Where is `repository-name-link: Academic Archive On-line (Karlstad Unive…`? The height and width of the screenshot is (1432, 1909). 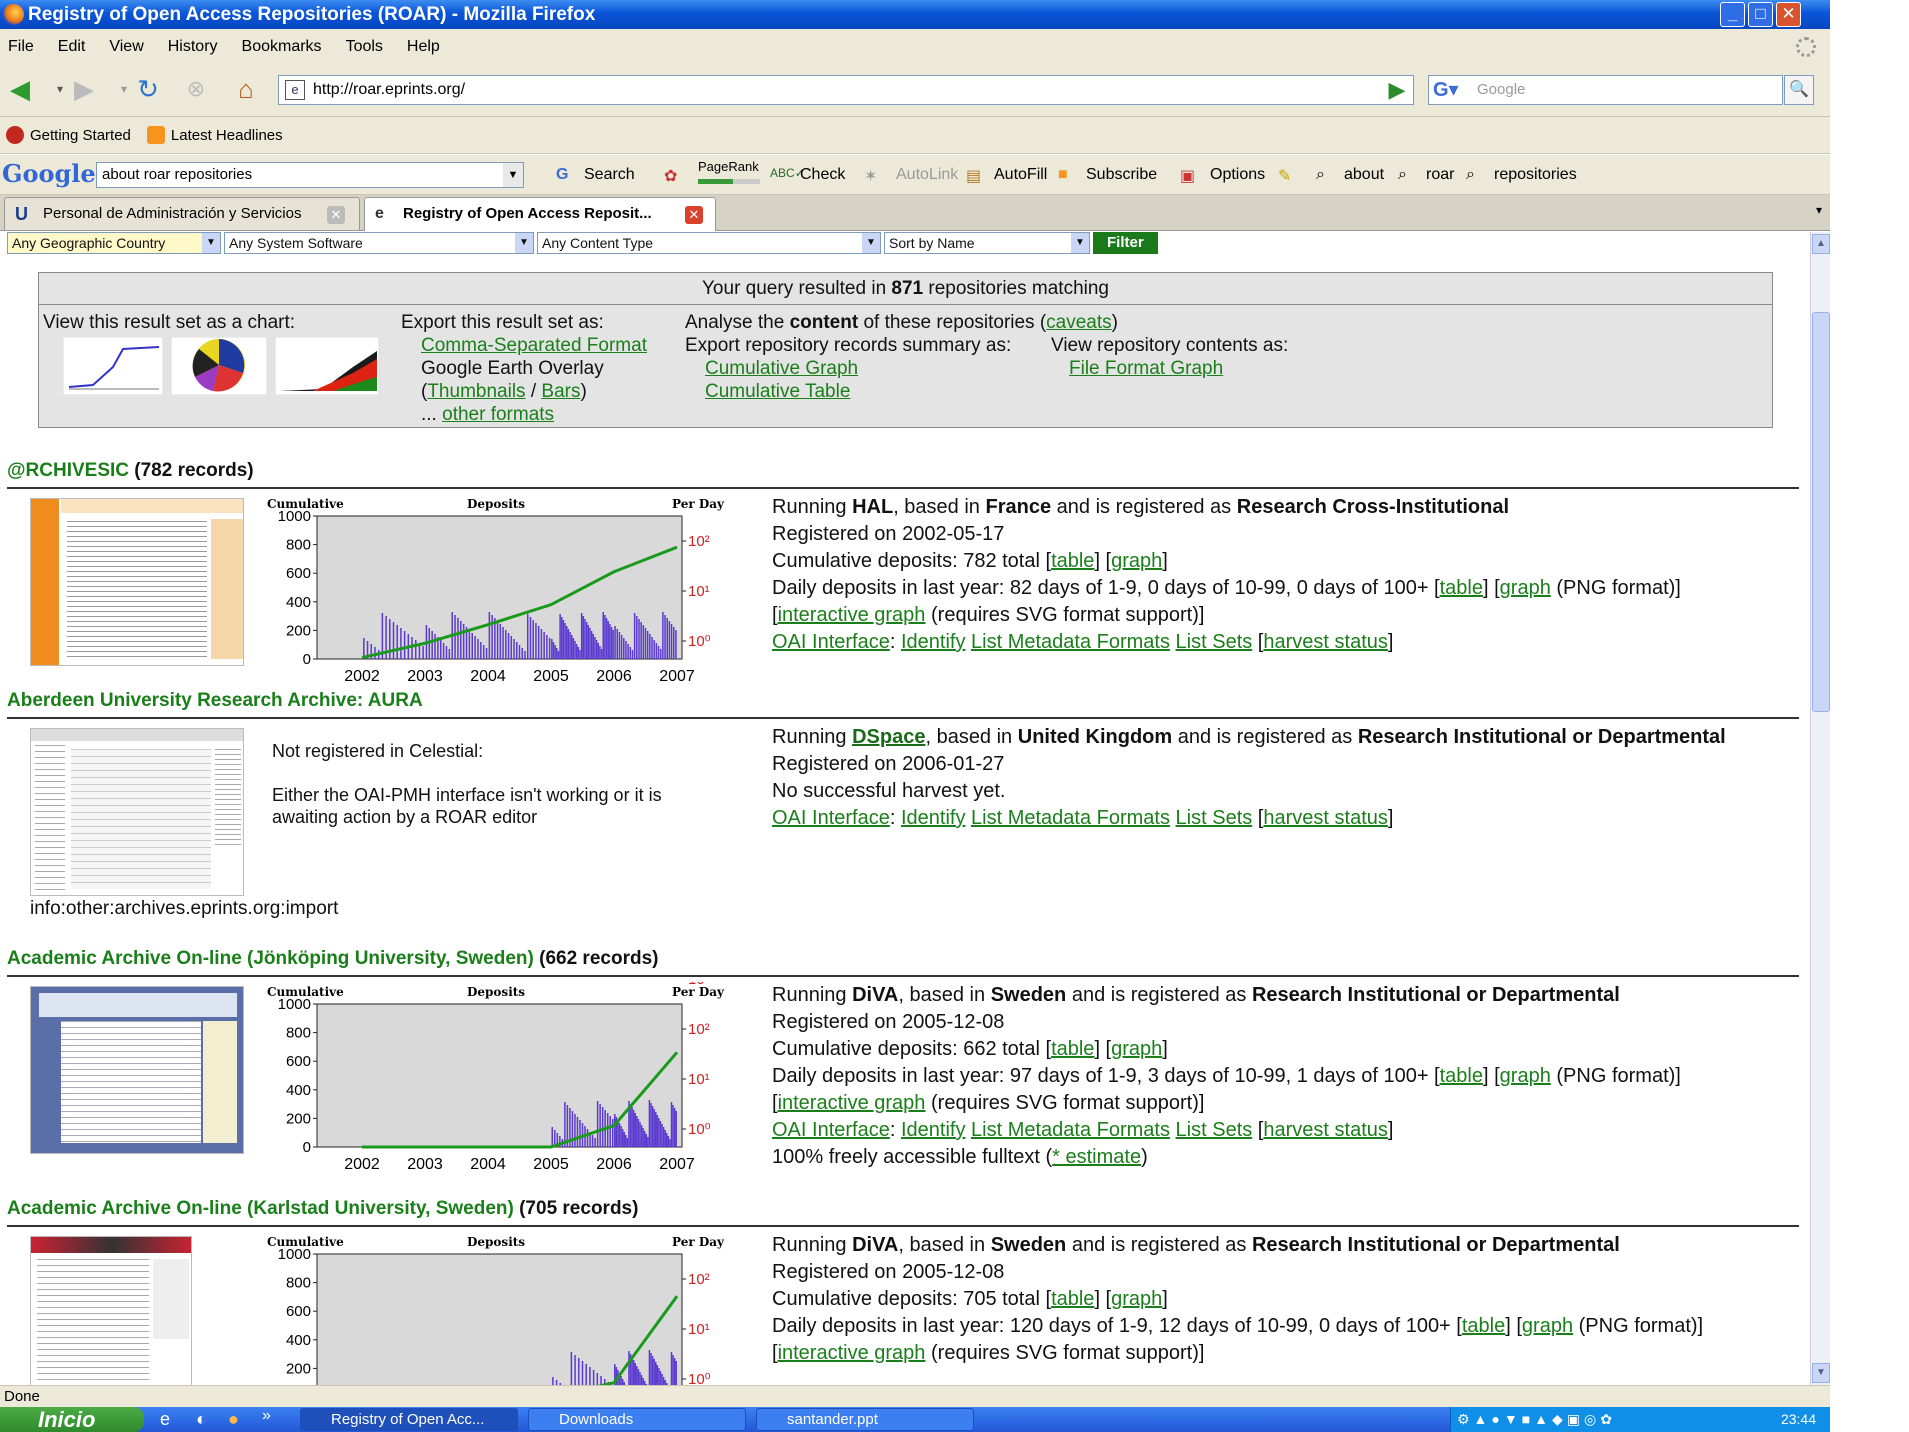
repository-name-link: Academic Archive On-line (Karlstad Unive… is located at coordinates (260, 1208).